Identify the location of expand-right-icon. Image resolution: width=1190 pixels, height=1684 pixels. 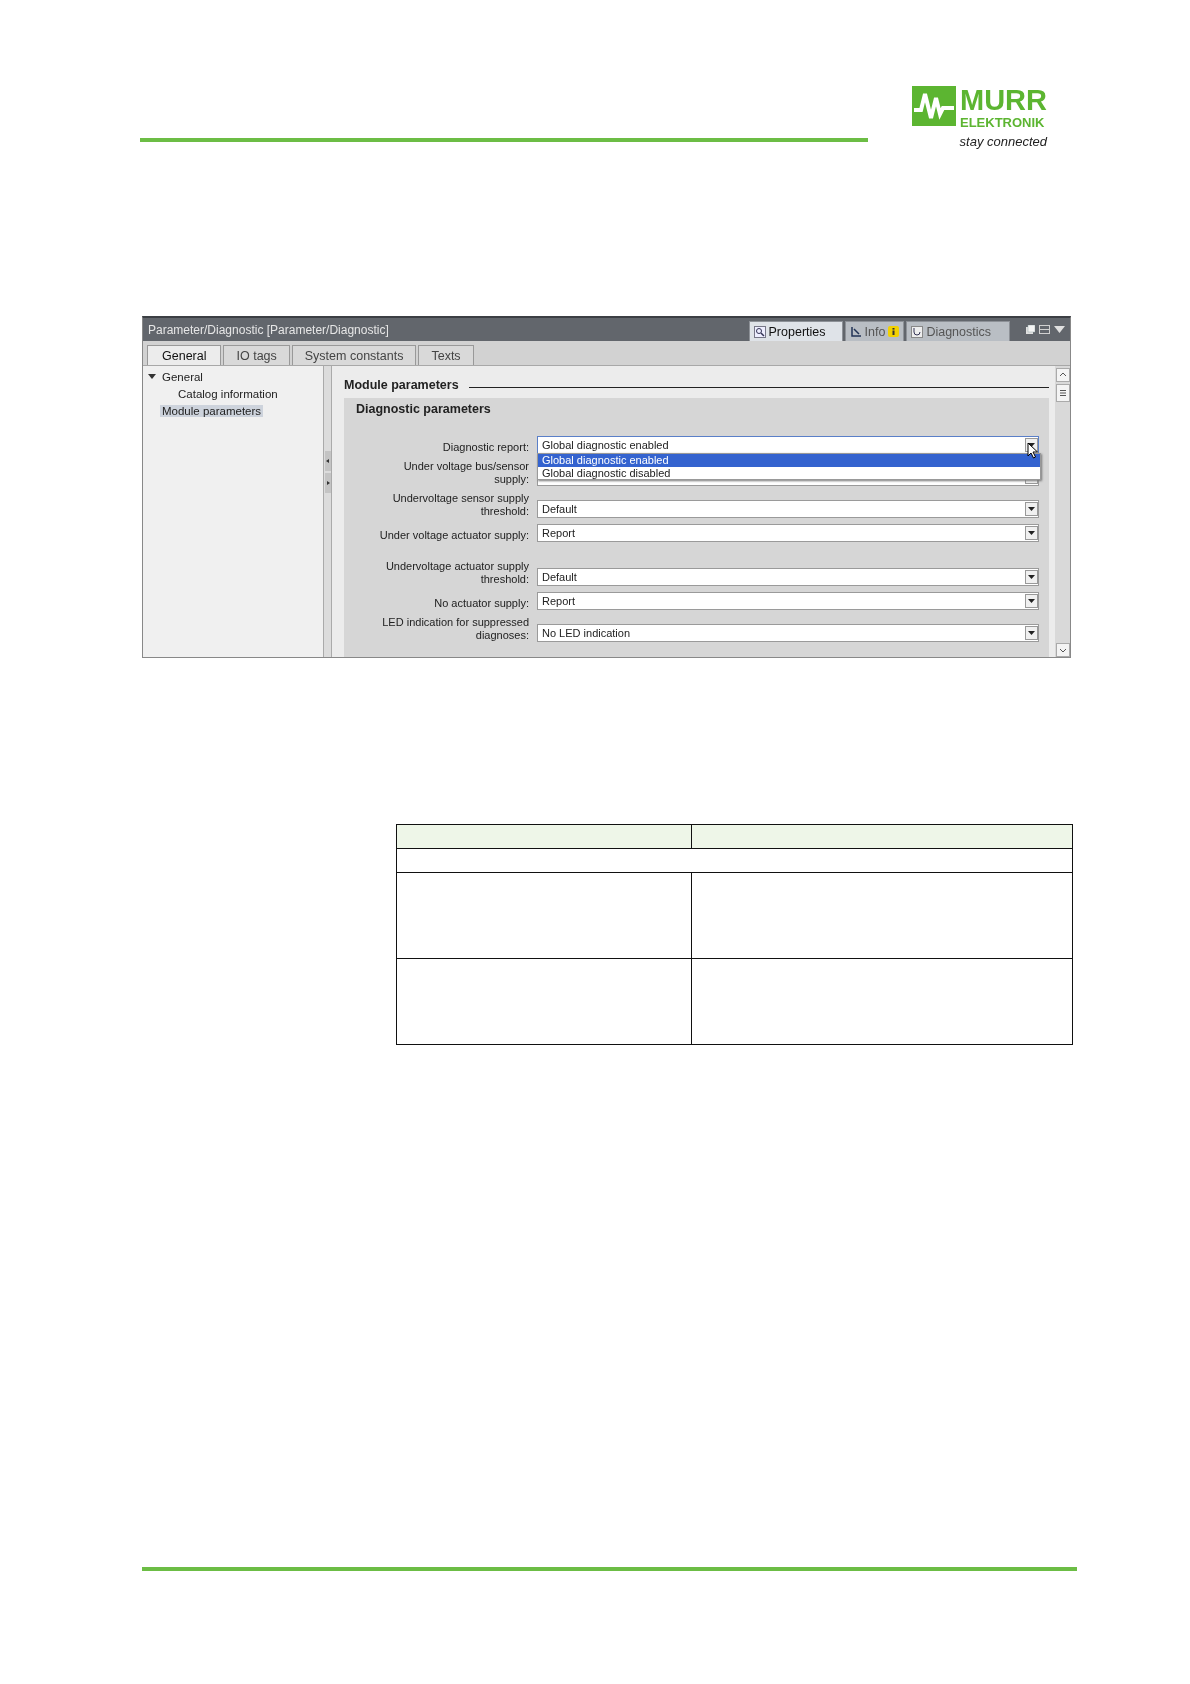
(327, 482).